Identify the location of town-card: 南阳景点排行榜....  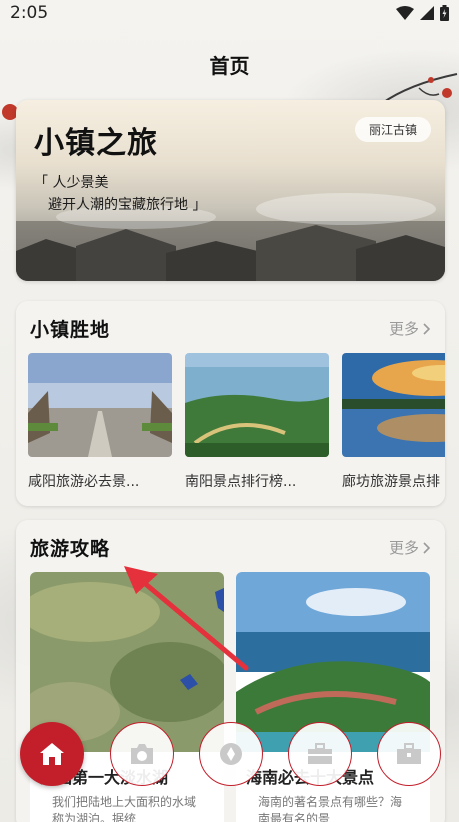
(257, 422).